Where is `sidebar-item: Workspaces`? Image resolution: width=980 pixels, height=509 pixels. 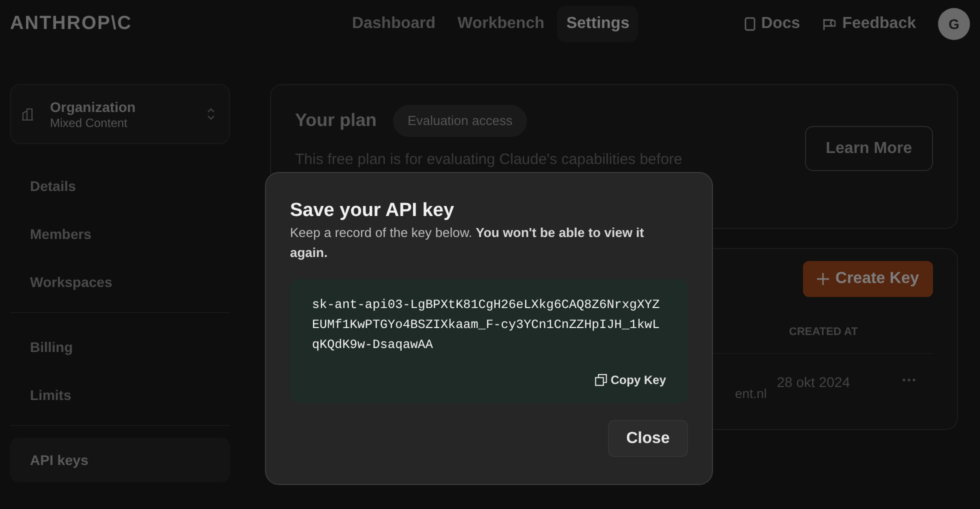
sidebar-item: Workspaces is located at coordinates (120, 282).